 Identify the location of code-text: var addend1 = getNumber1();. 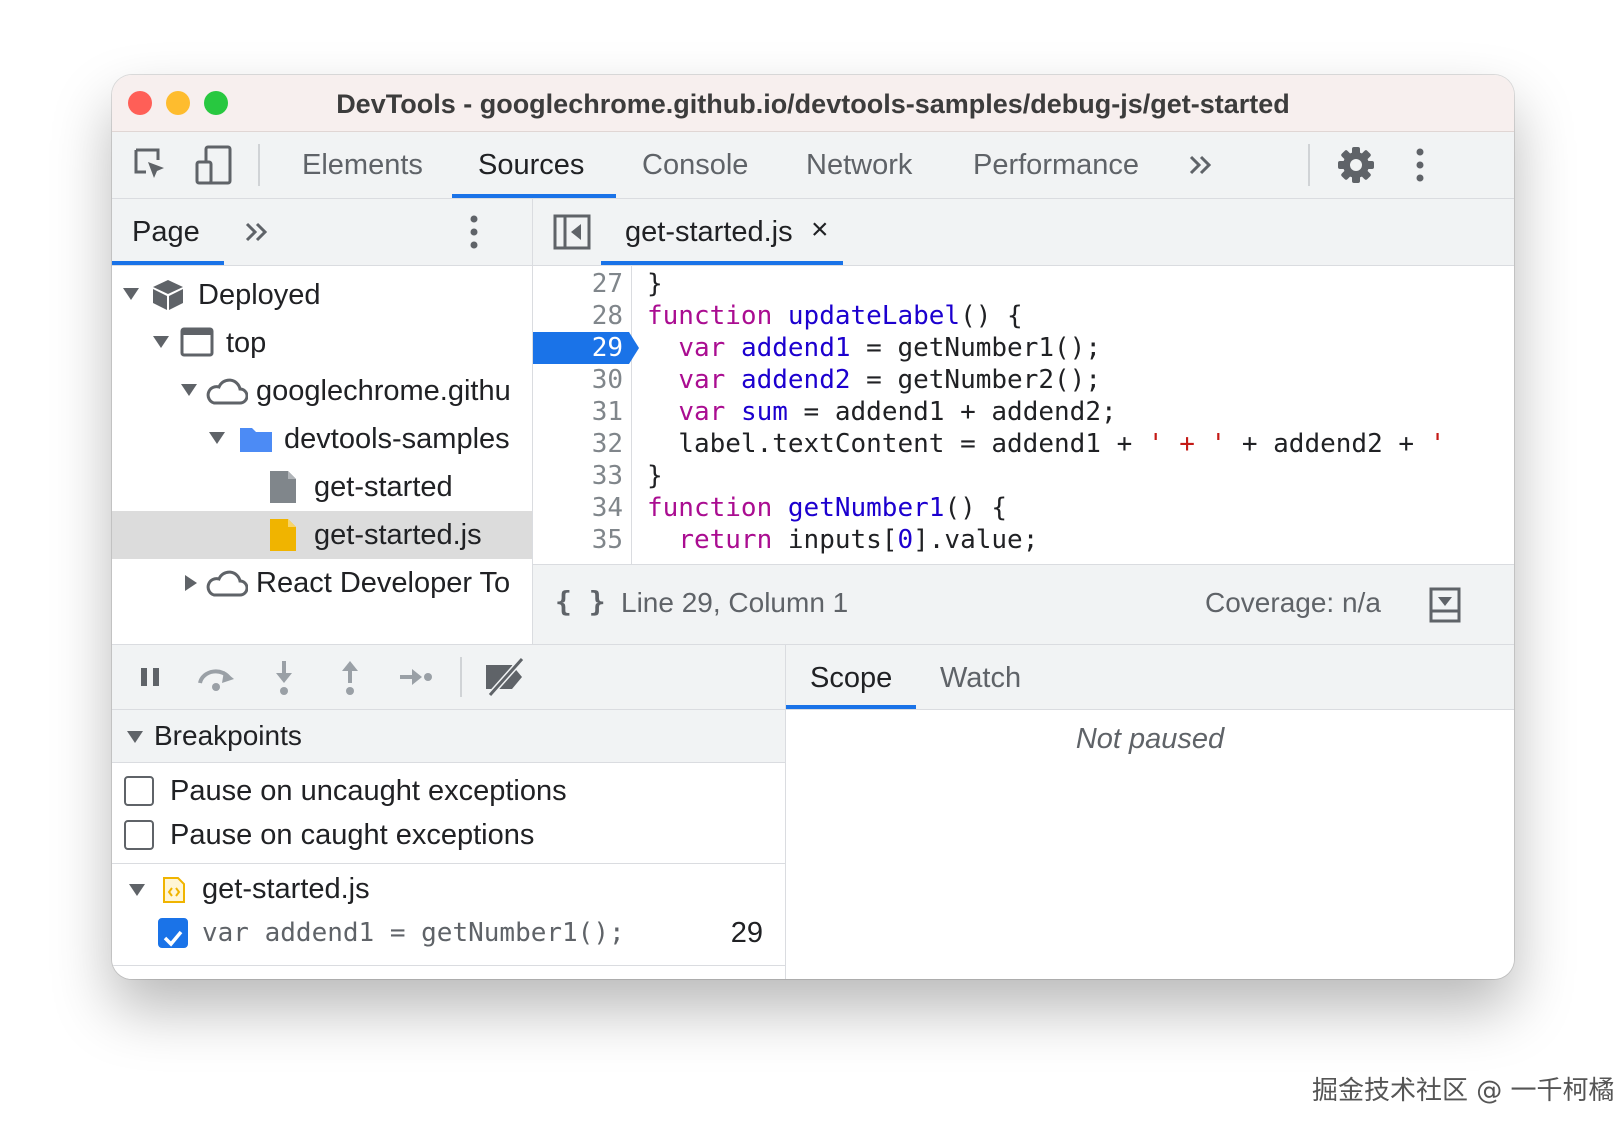
(889, 348).